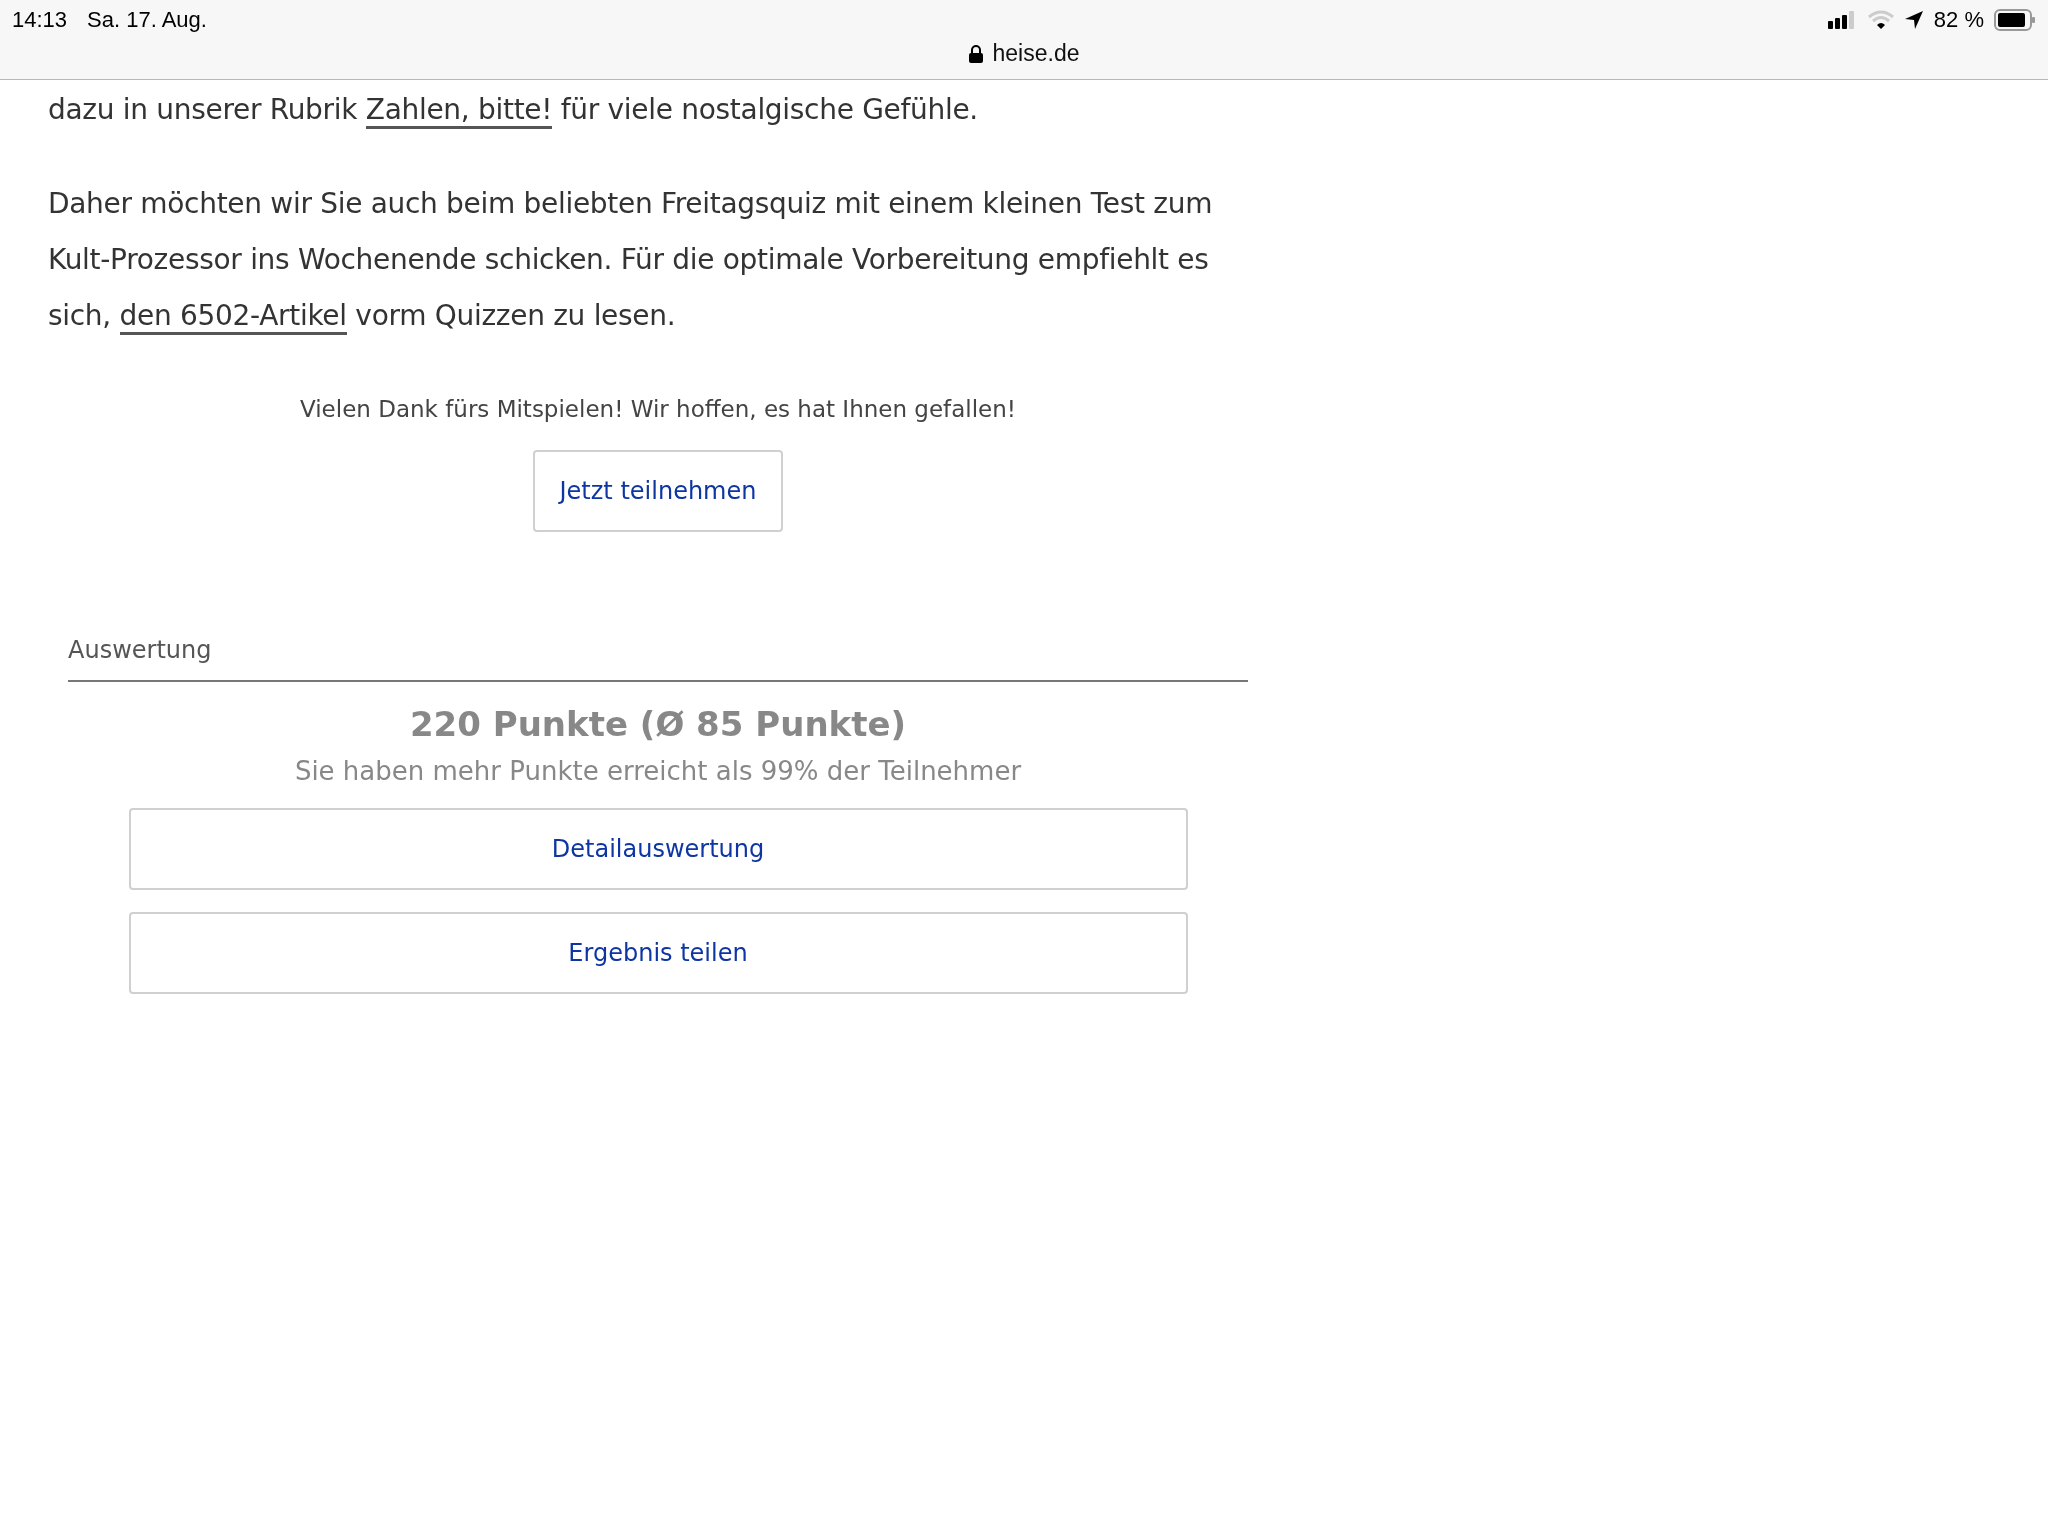  Describe the element at coordinates (975, 53) in the screenshot. I see `lock-icon` at that location.